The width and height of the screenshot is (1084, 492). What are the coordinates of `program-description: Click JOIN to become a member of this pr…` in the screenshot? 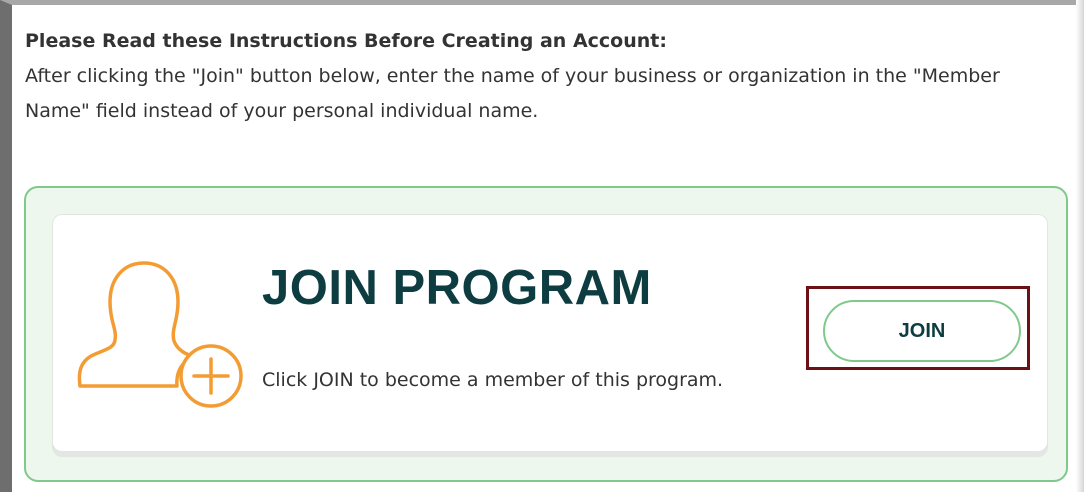 It's located at (493, 380).